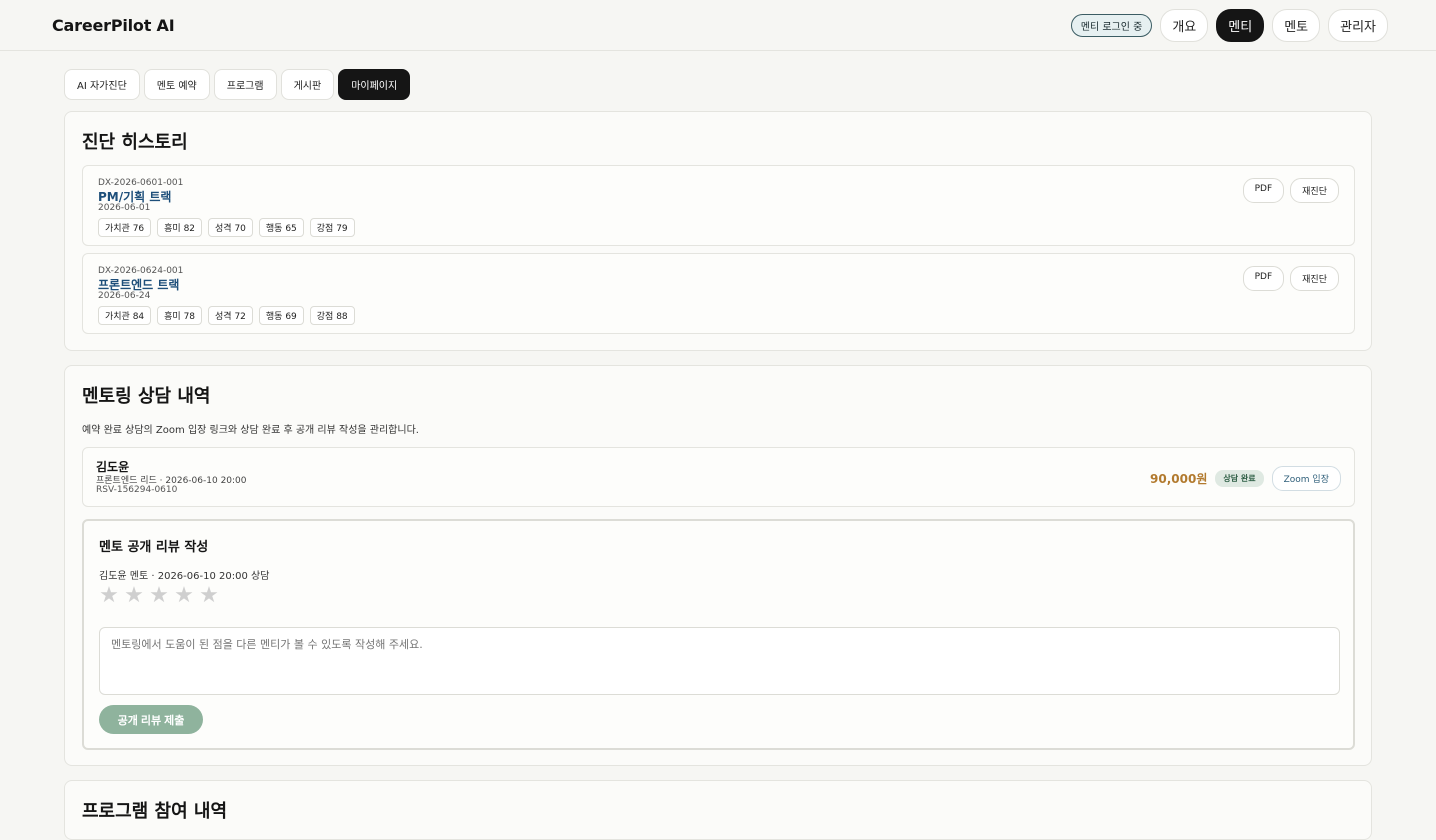  What do you see at coordinates (125, 227) in the screenshot?
I see `score-chip-values: 가치관 76` at bounding box center [125, 227].